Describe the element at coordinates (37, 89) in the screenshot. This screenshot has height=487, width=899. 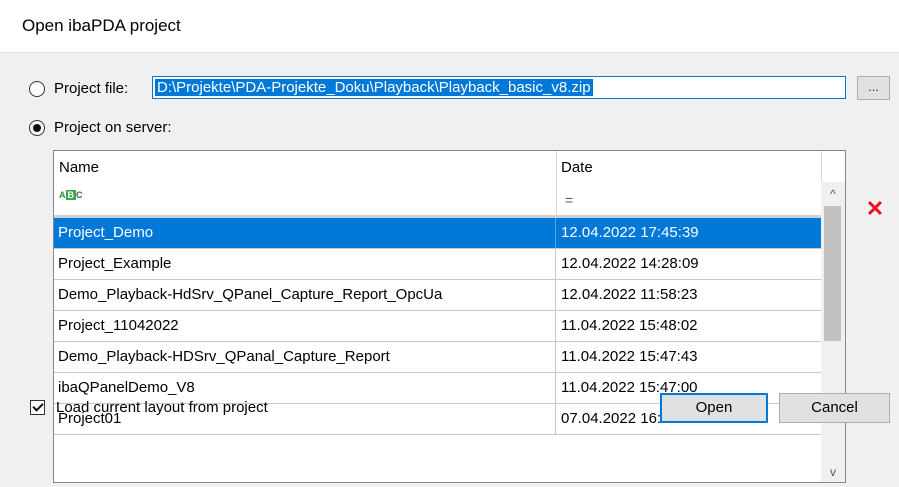
I see `project-file-radio` at that location.